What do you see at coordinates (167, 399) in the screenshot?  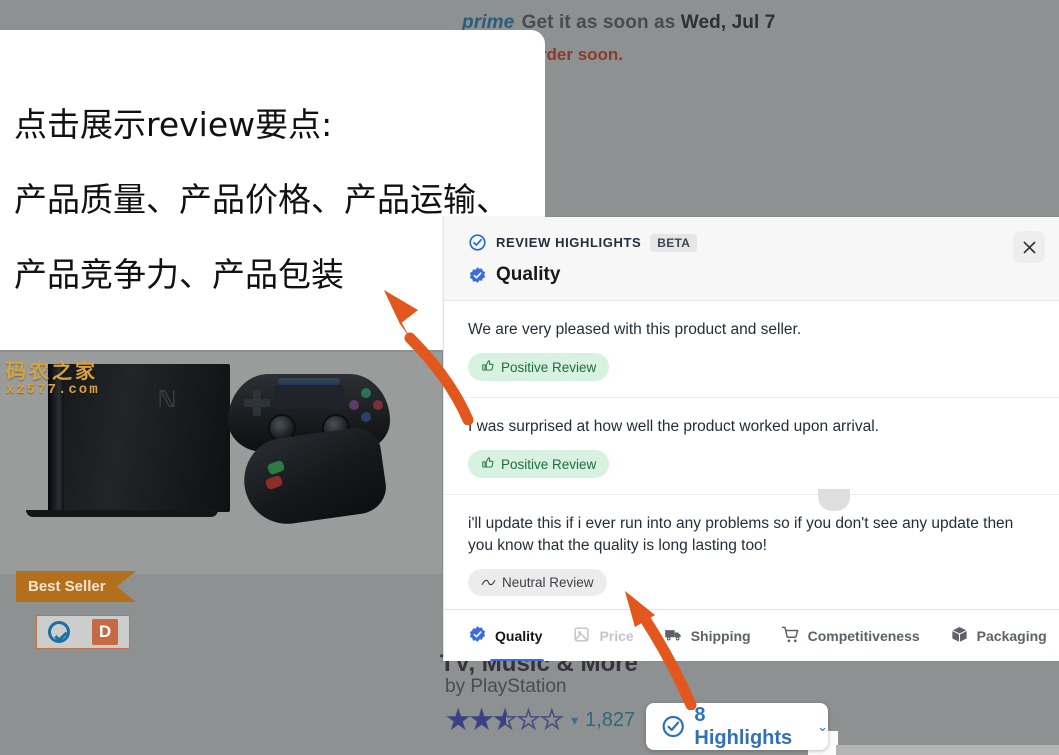 I see `playstation-logo-icon: ℕ` at bounding box center [167, 399].